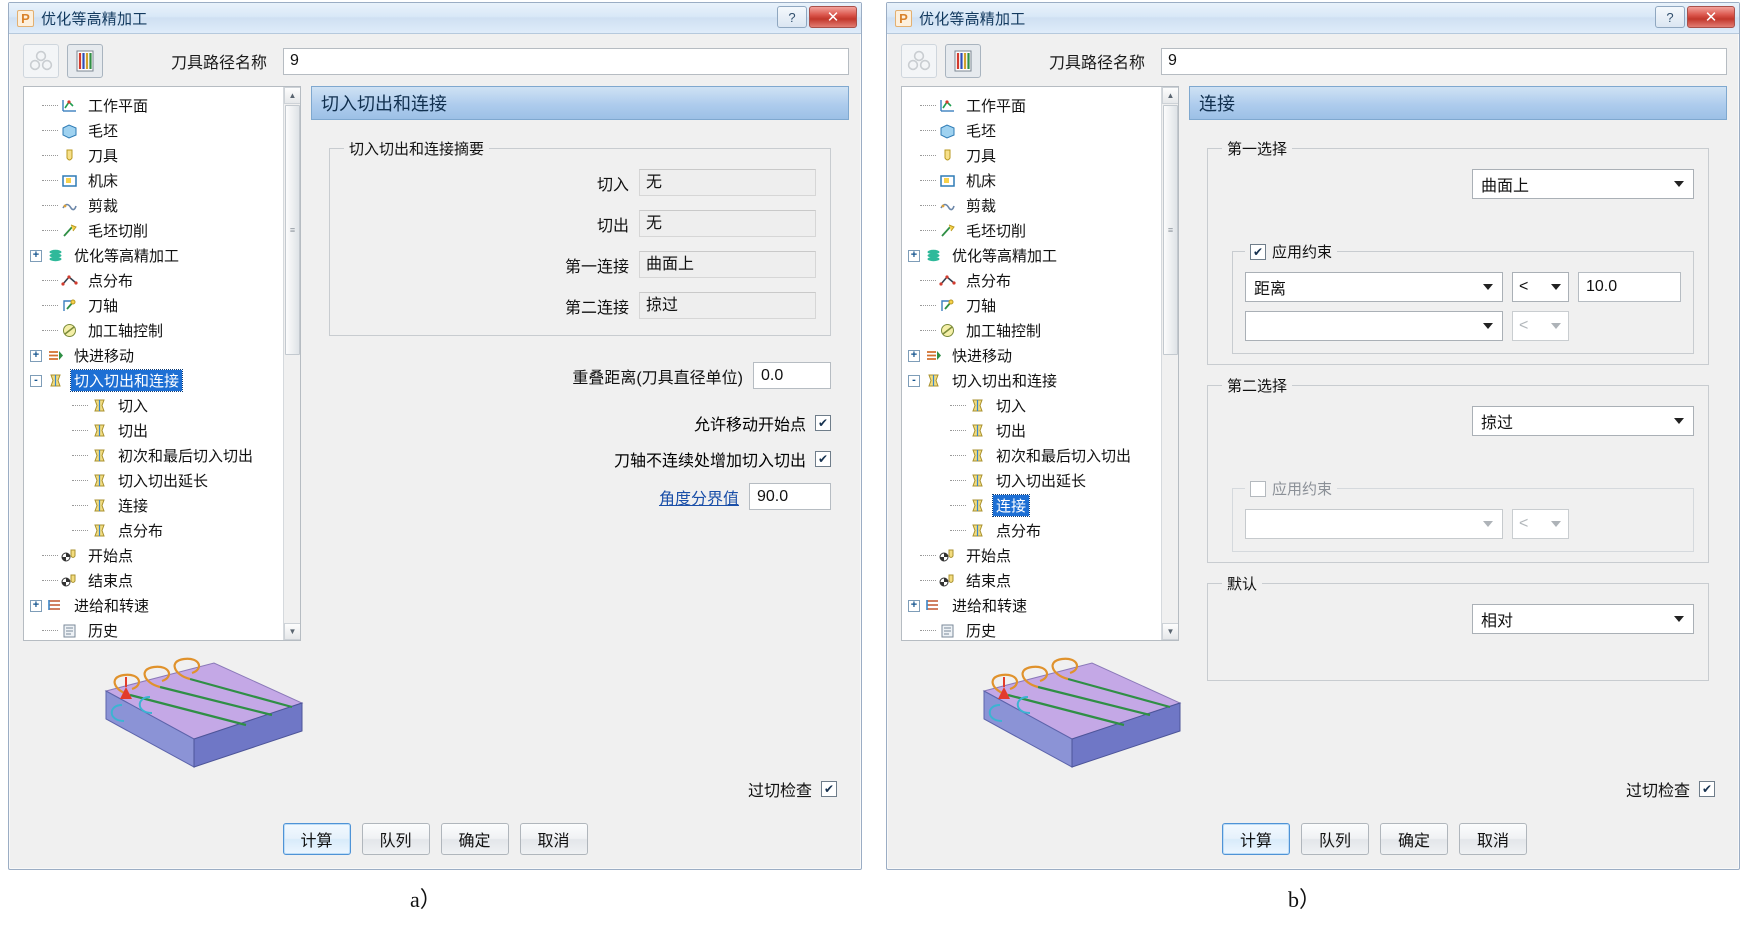 Image resolution: width=1746 pixels, height=929 pixels. I want to click on apply-constraint-checkbox-1: ✔, so click(1258, 251).